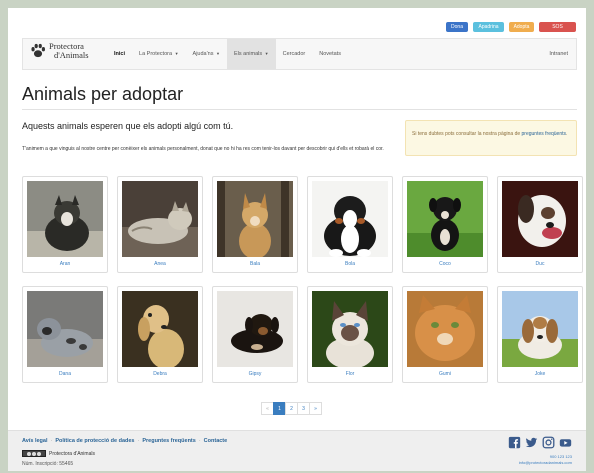 This screenshot has width=594, height=473. I want to click on animal-name: Bola, so click(350, 264).